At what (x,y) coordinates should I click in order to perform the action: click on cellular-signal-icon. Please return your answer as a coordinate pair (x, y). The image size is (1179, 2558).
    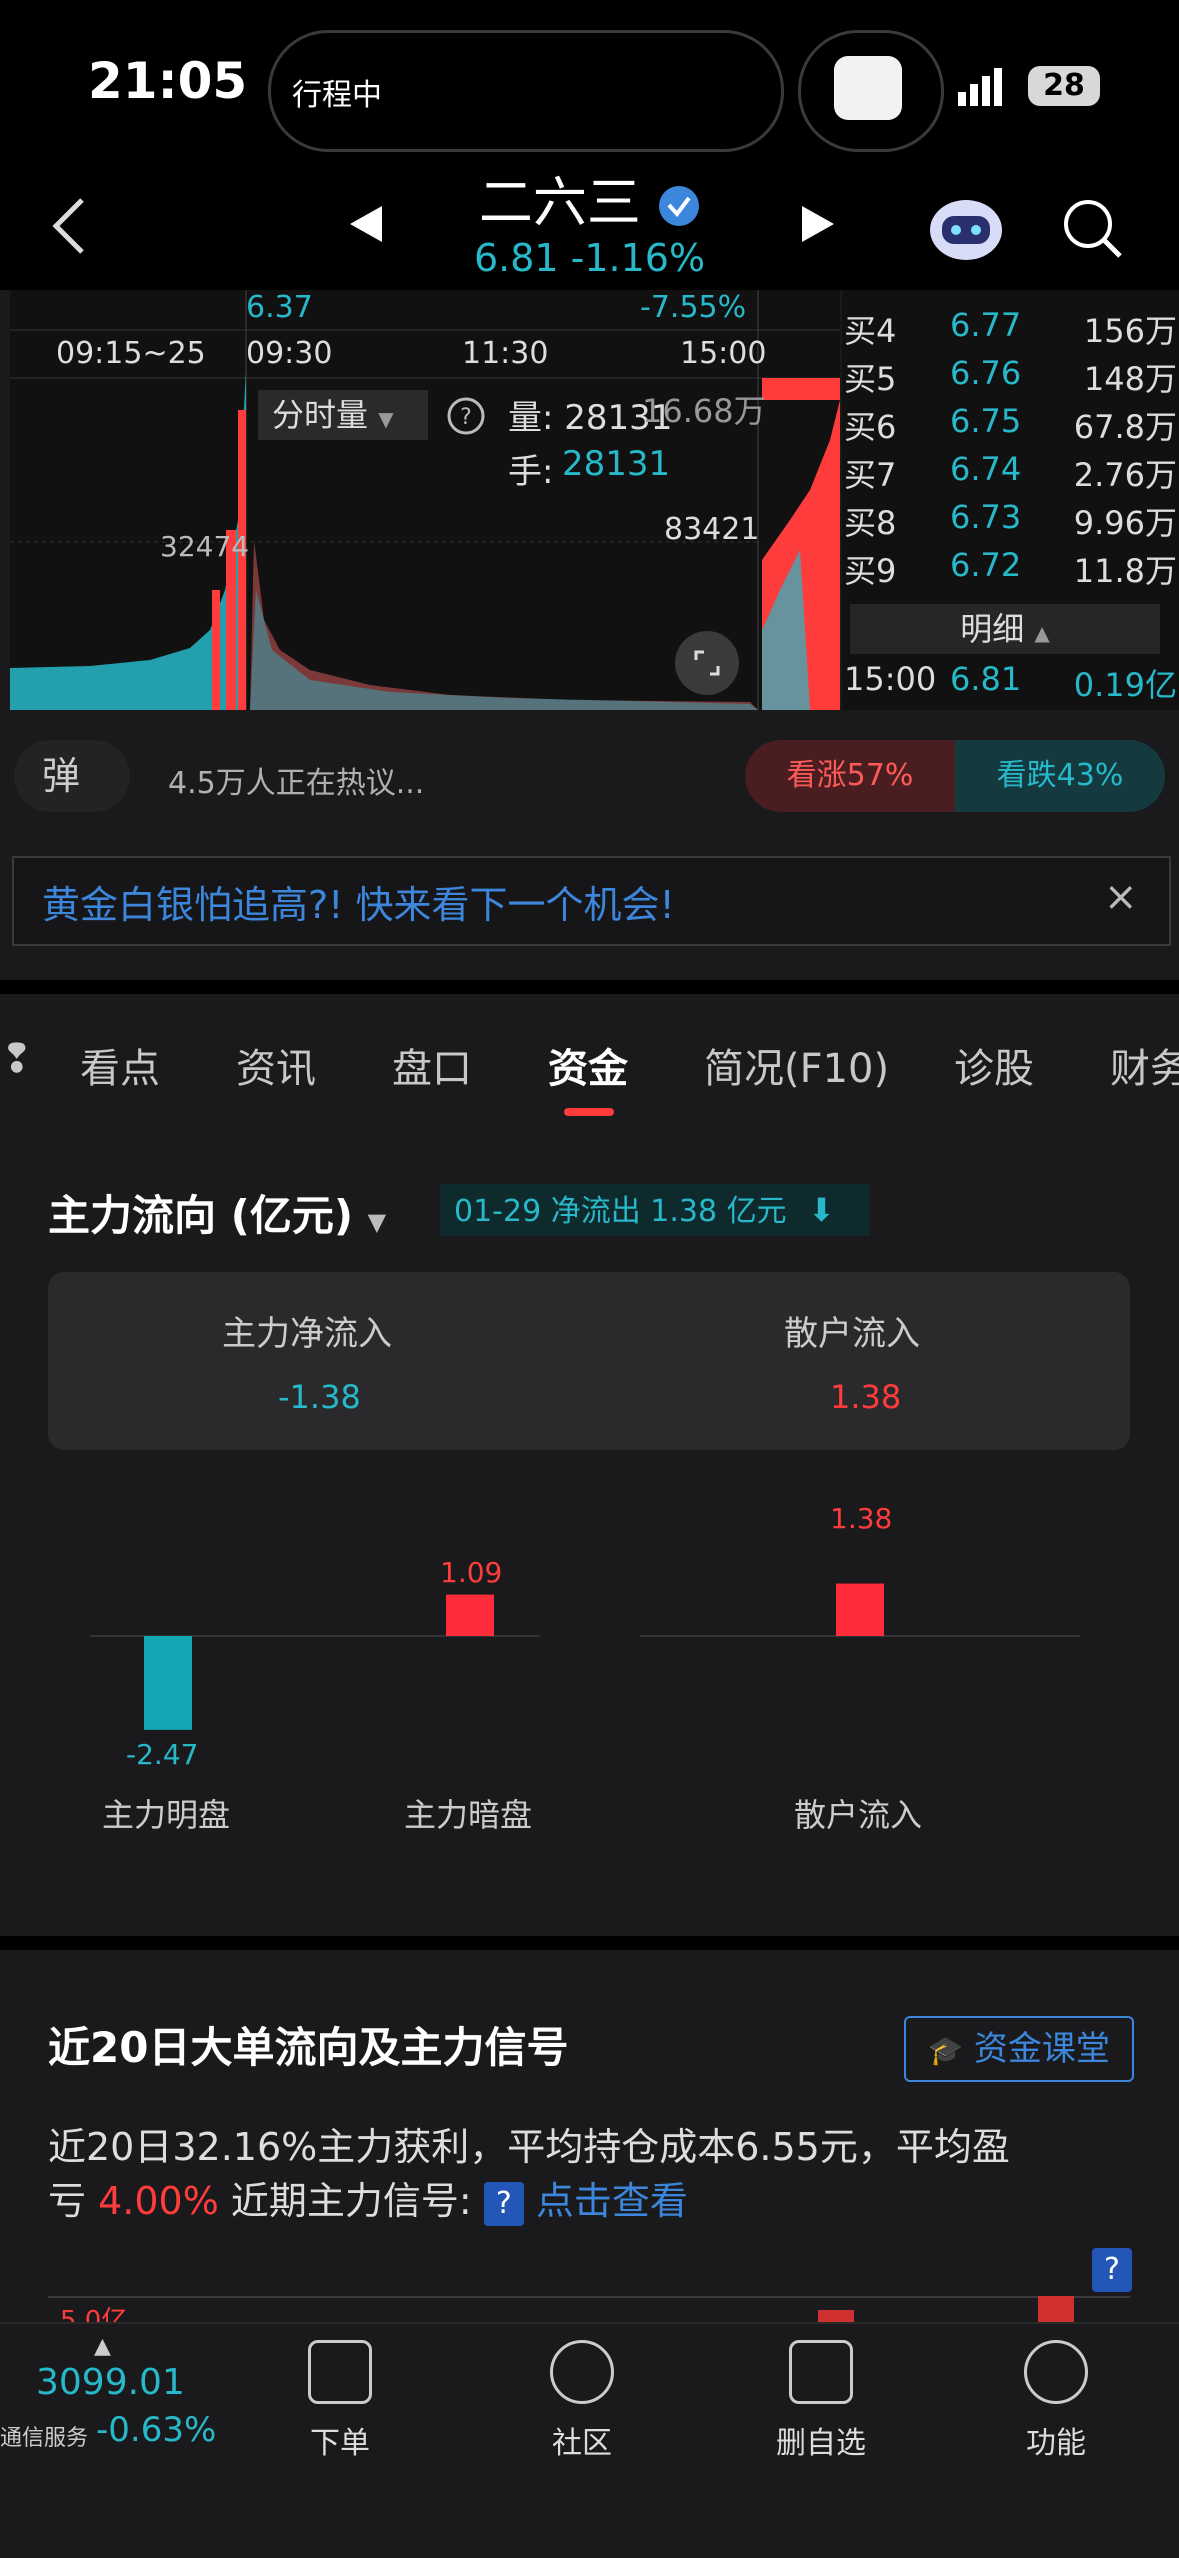
    Looking at the image, I should click on (980, 87).